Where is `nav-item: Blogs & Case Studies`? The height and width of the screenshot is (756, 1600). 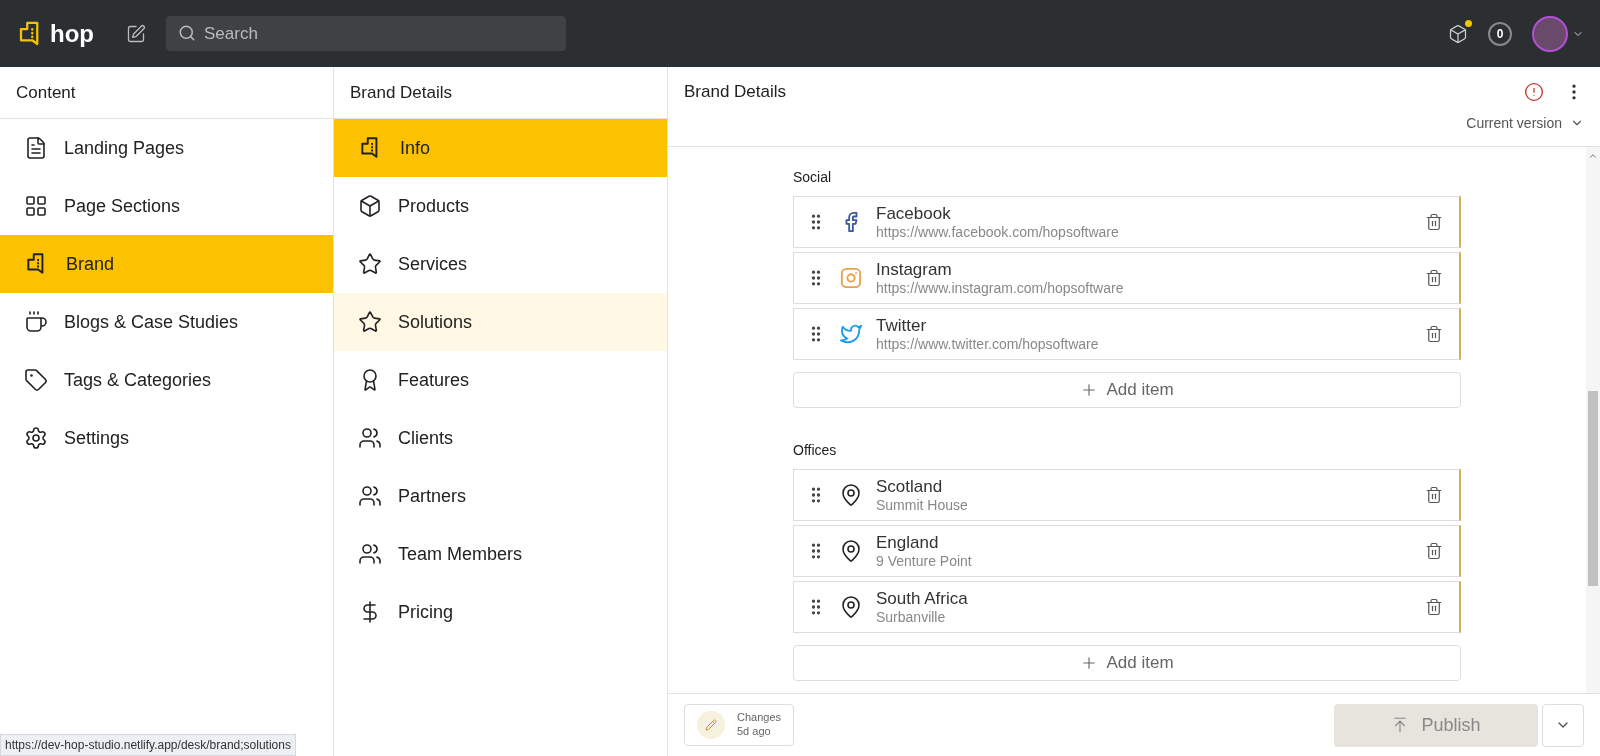 nav-item: Blogs & Case Studies is located at coordinates (166, 322).